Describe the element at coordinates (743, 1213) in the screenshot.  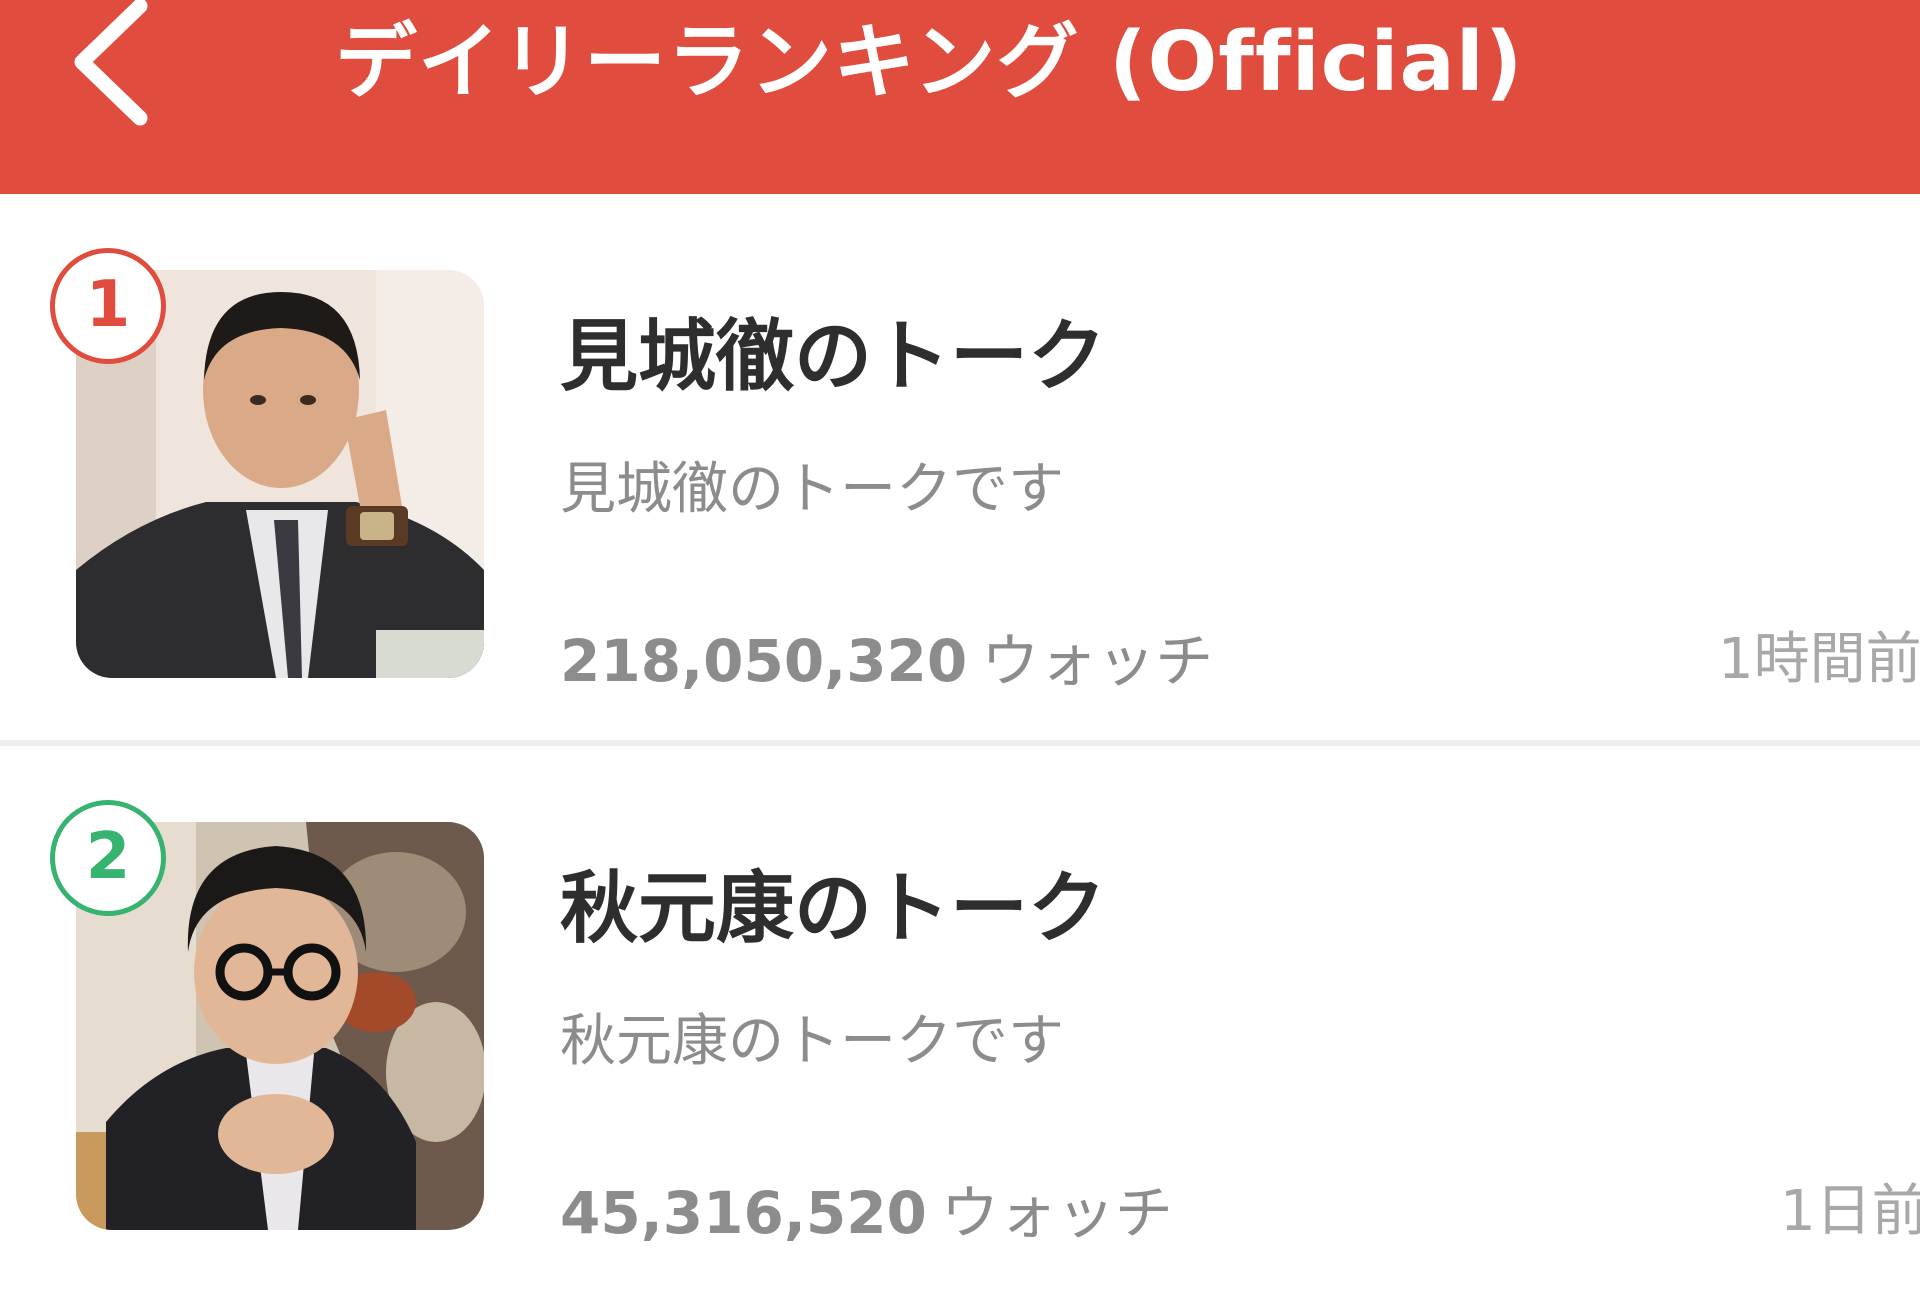
I see `watch-count-value: 45,316,520` at that location.